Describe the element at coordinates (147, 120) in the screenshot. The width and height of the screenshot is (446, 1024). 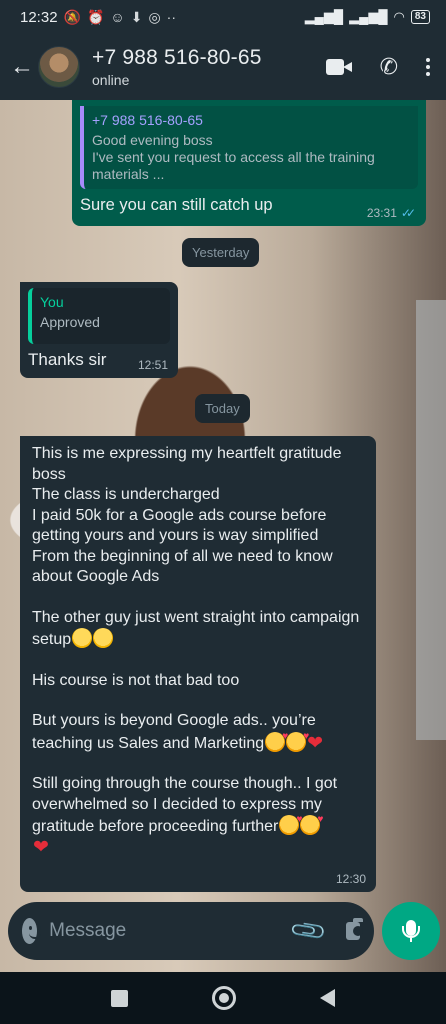
I see `quote-author: +7 988 516-80-65` at that location.